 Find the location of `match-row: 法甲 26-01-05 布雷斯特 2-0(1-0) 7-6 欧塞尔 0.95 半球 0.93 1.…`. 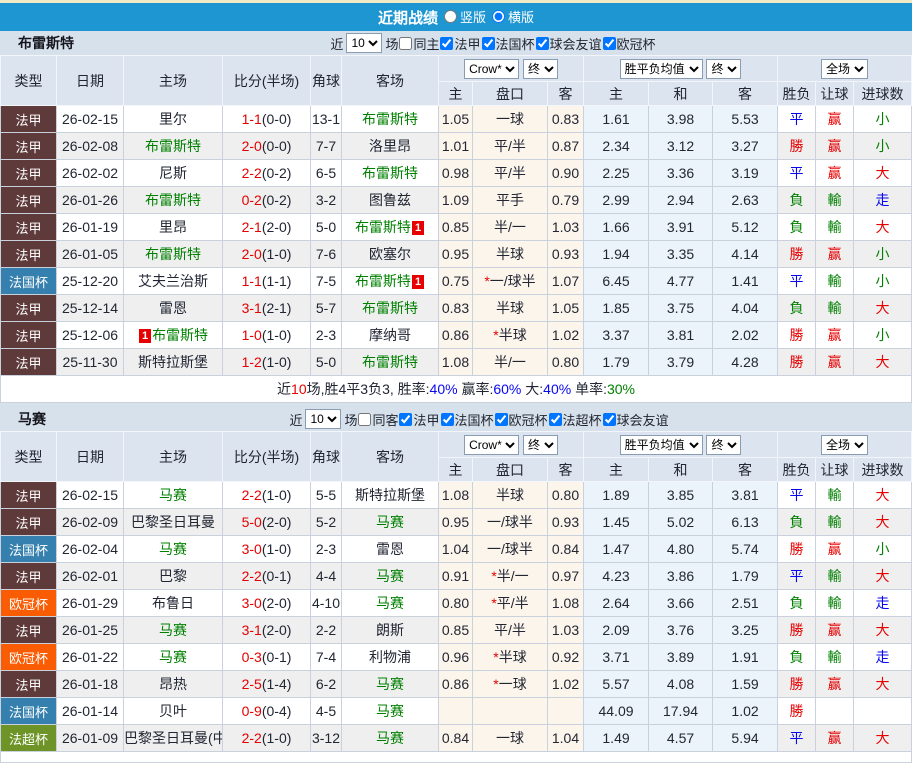

match-row: 法甲 26-01-05 布雷斯特 2-0(1-0) 7-6 欧塞尔 0.95 半球 0.93 1.… is located at coordinates (456, 254).